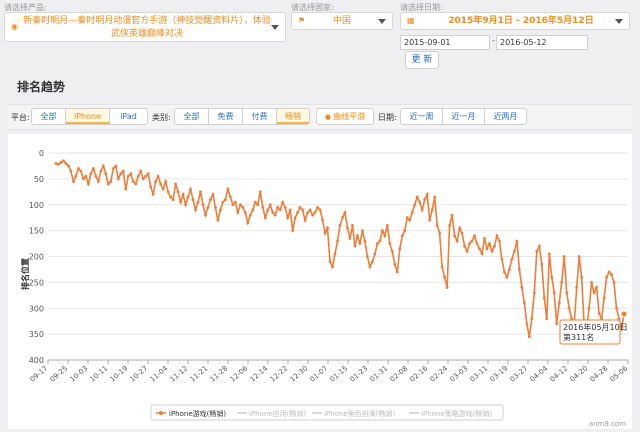 Image resolution: width=640 pixels, height=432 pixels. Describe the element at coordinates (88, 116) in the screenshot. I see `platform-tab-iphone: iPhone` at that location.